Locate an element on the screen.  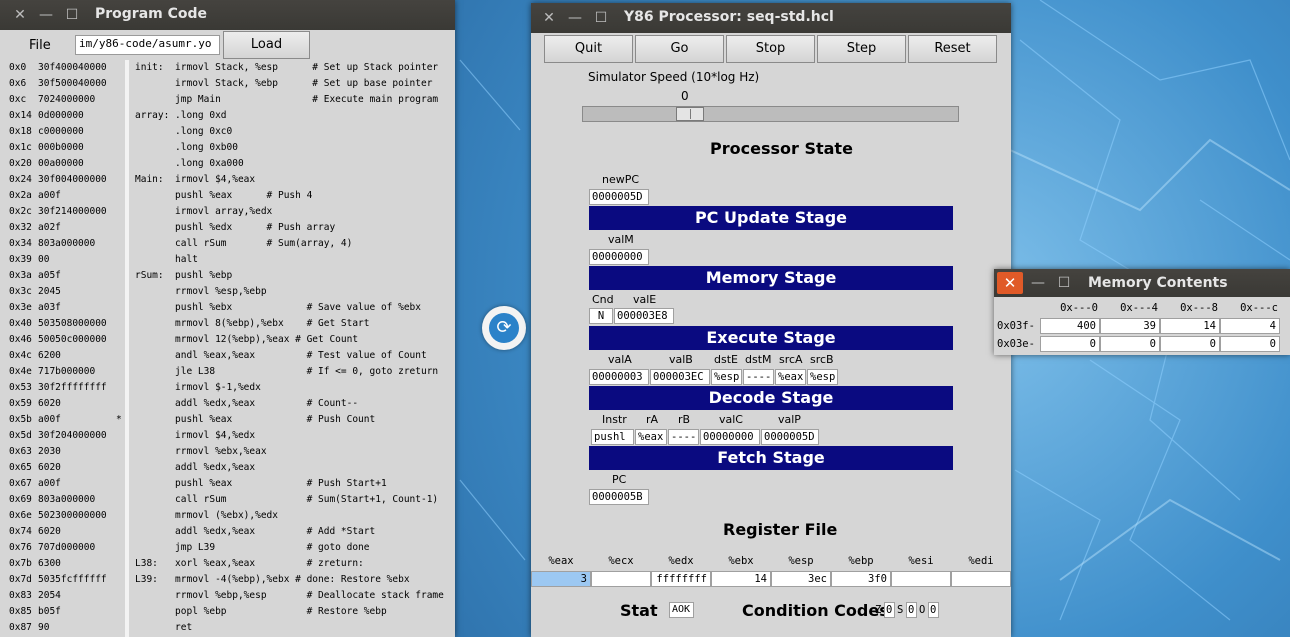
code-addr: 0x20 is located at coordinates (20, 163).